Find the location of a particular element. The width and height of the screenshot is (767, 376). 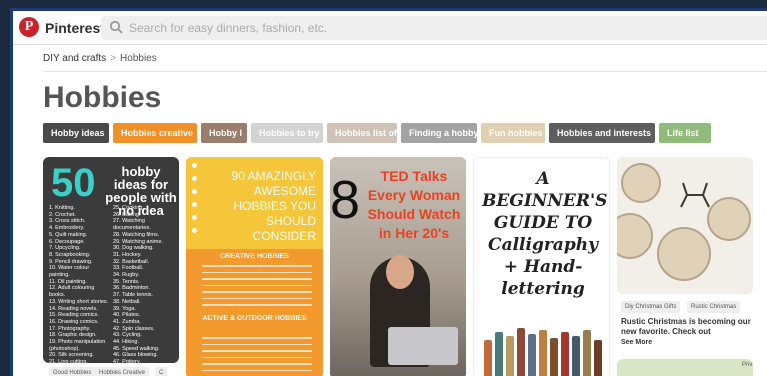

hobby-list-item: 28. Watching films. is located at coordinates (136, 234).